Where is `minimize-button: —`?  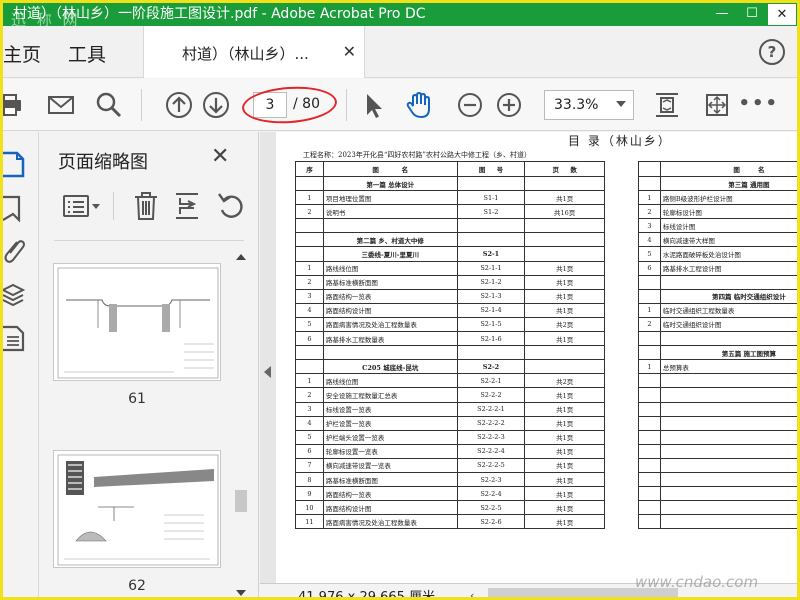
minimize-button: — is located at coordinates (722, 14).